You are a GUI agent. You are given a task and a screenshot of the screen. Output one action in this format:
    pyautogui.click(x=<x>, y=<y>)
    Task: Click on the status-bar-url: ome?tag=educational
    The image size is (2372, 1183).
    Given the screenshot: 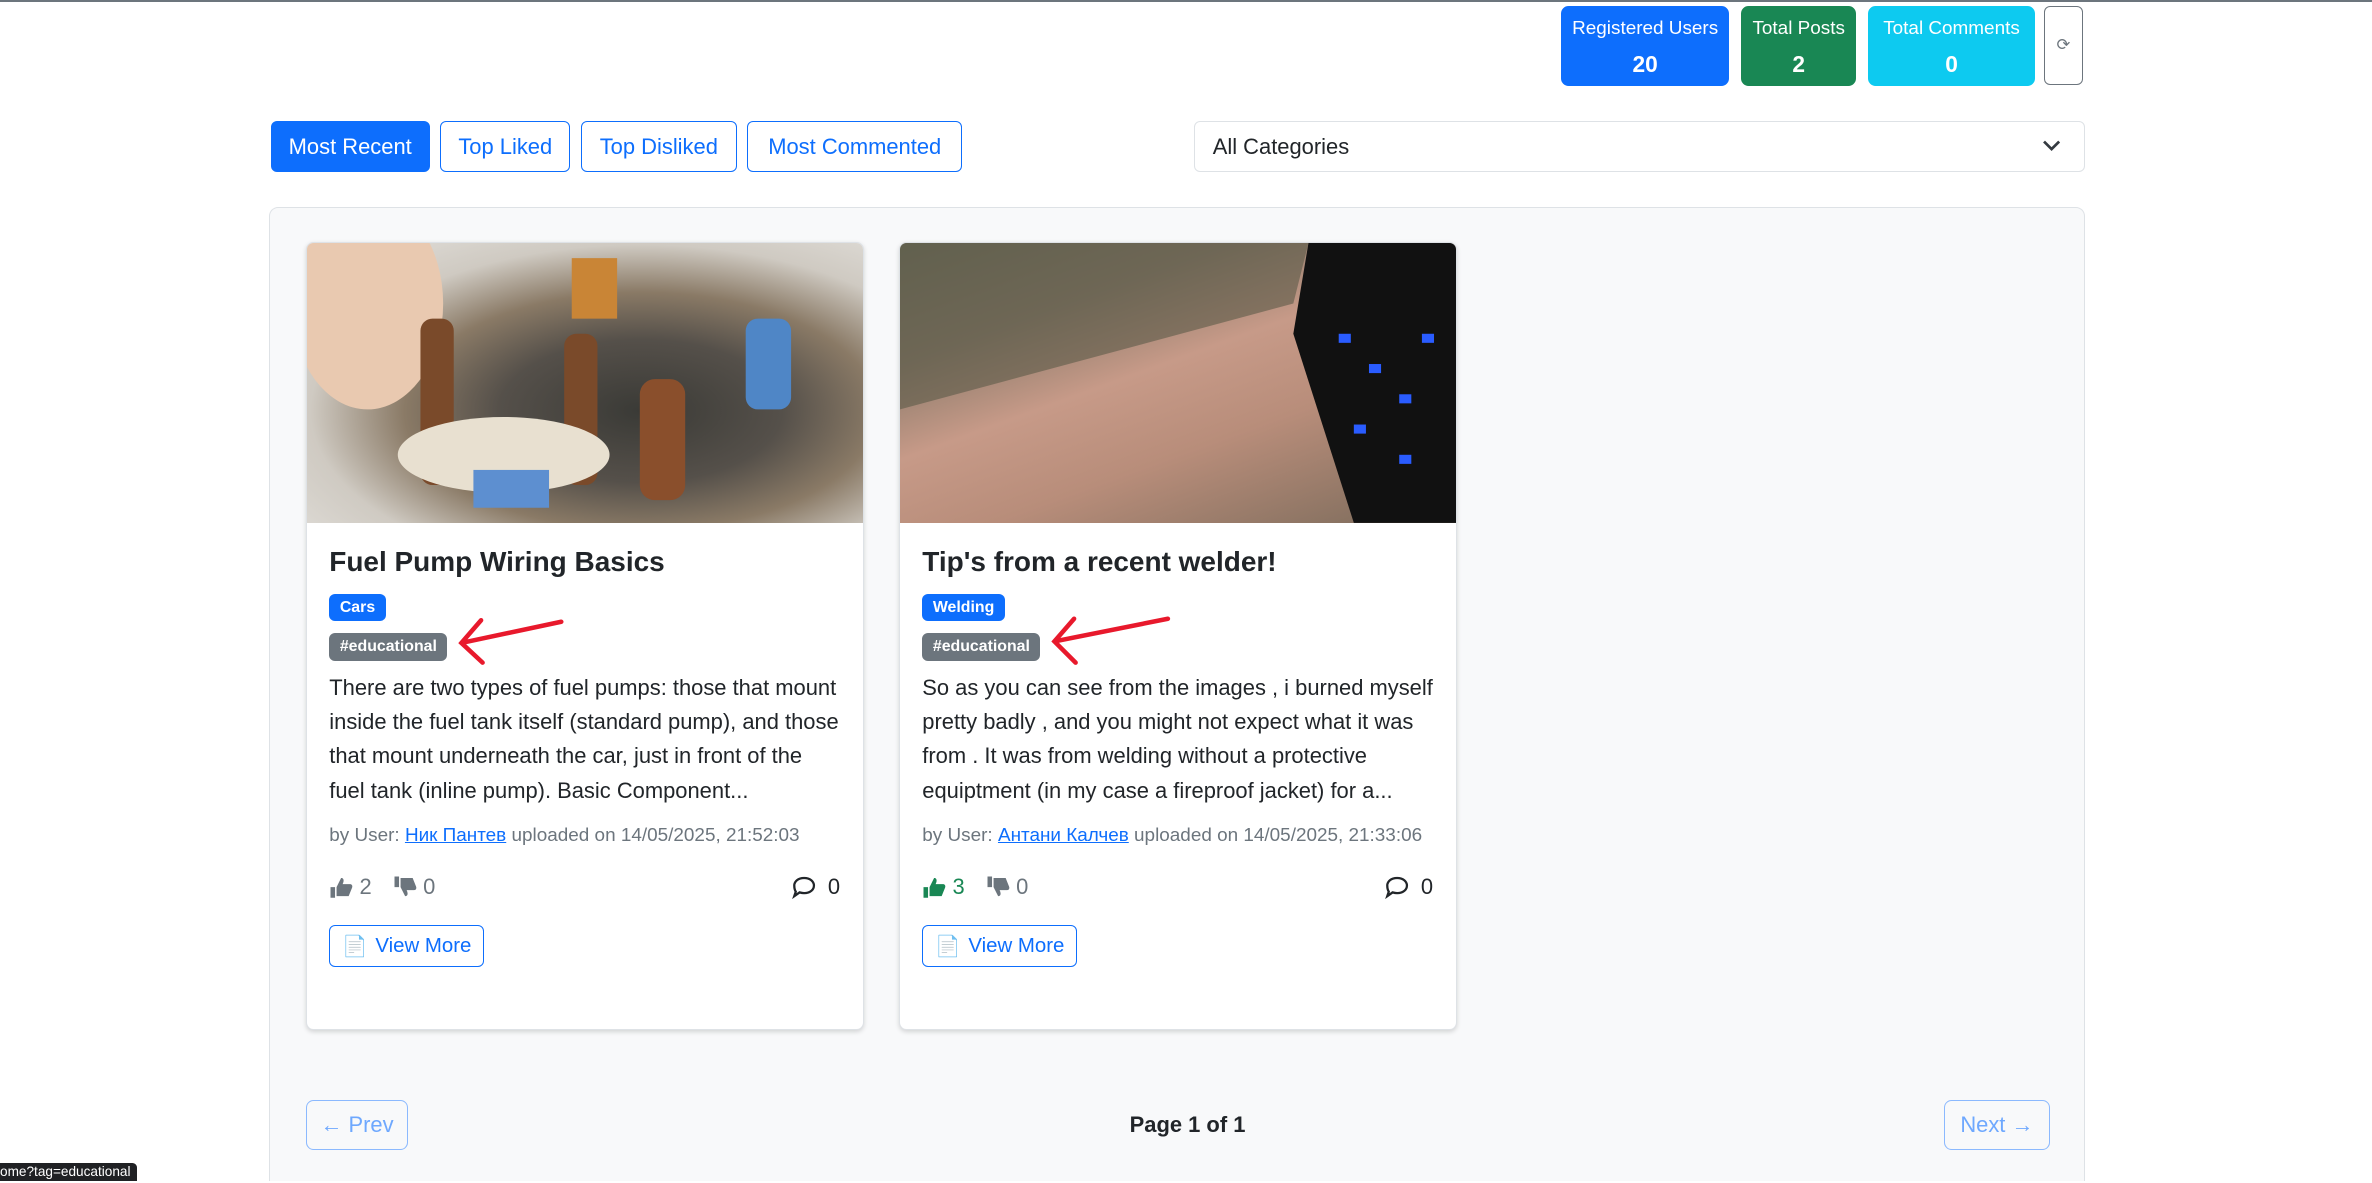 What is the action you would take?
    pyautogui.click(x=68, y=1172)
    